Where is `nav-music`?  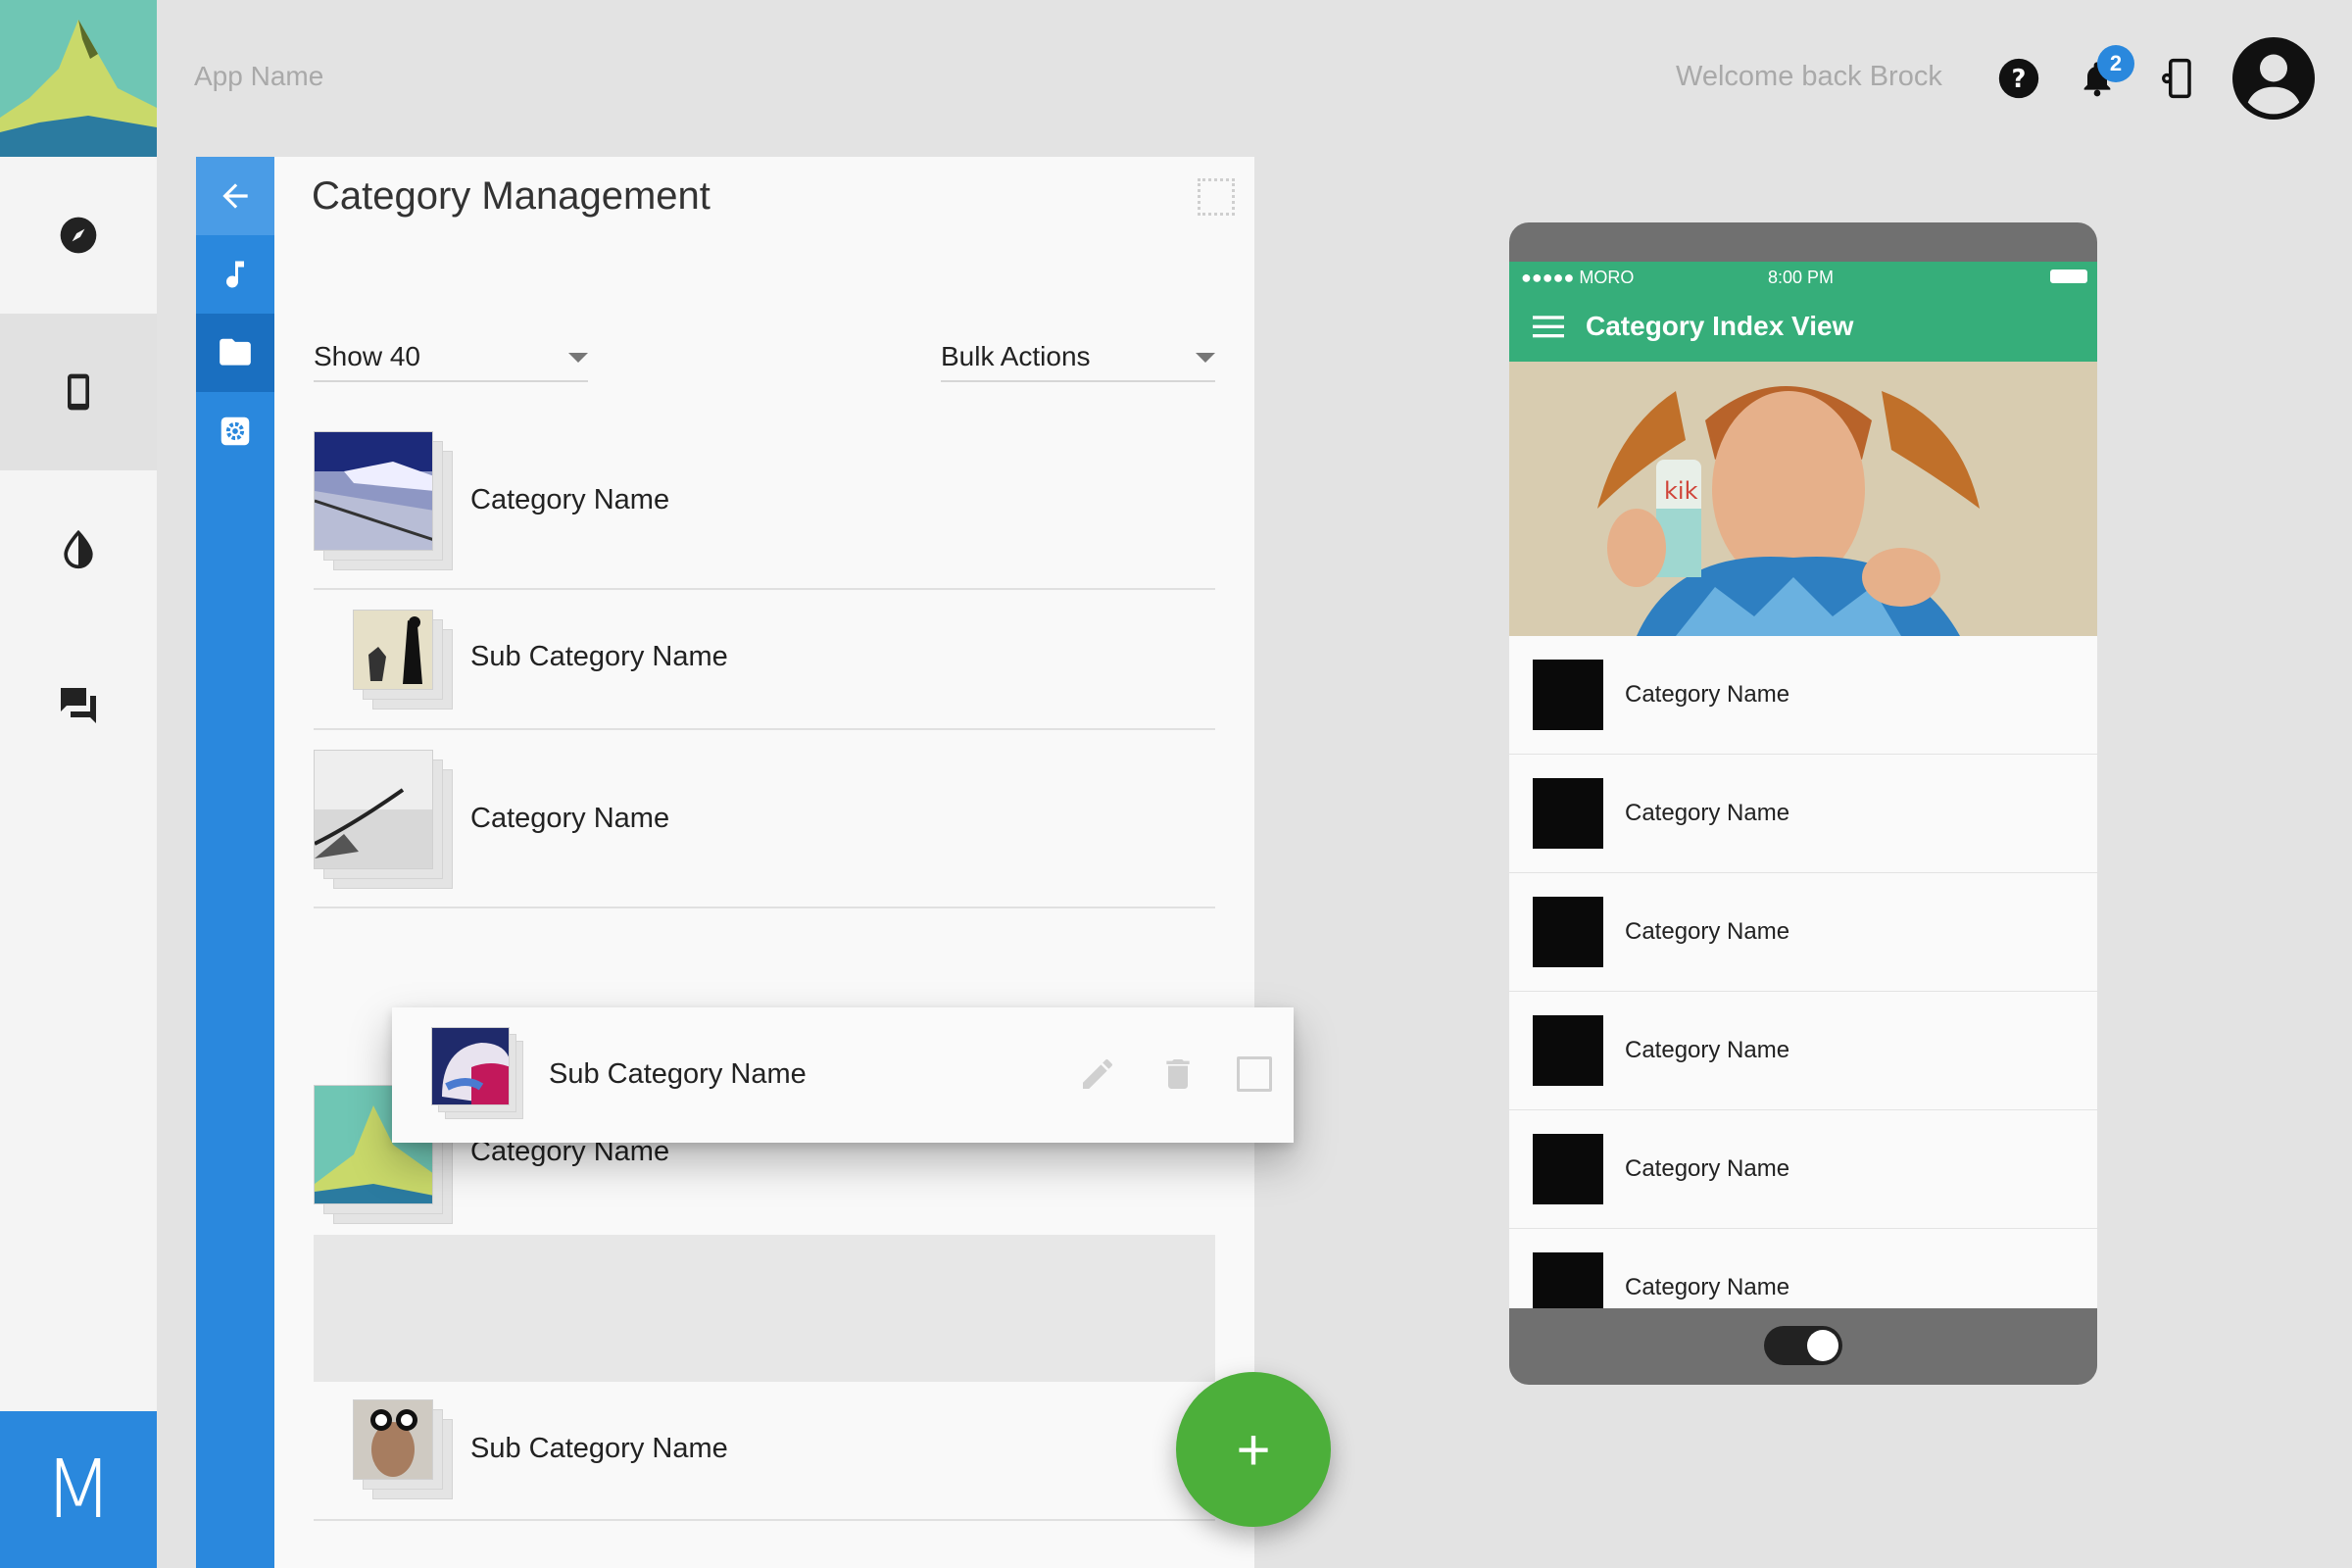 nav-music is located at coordinates (235, 274).